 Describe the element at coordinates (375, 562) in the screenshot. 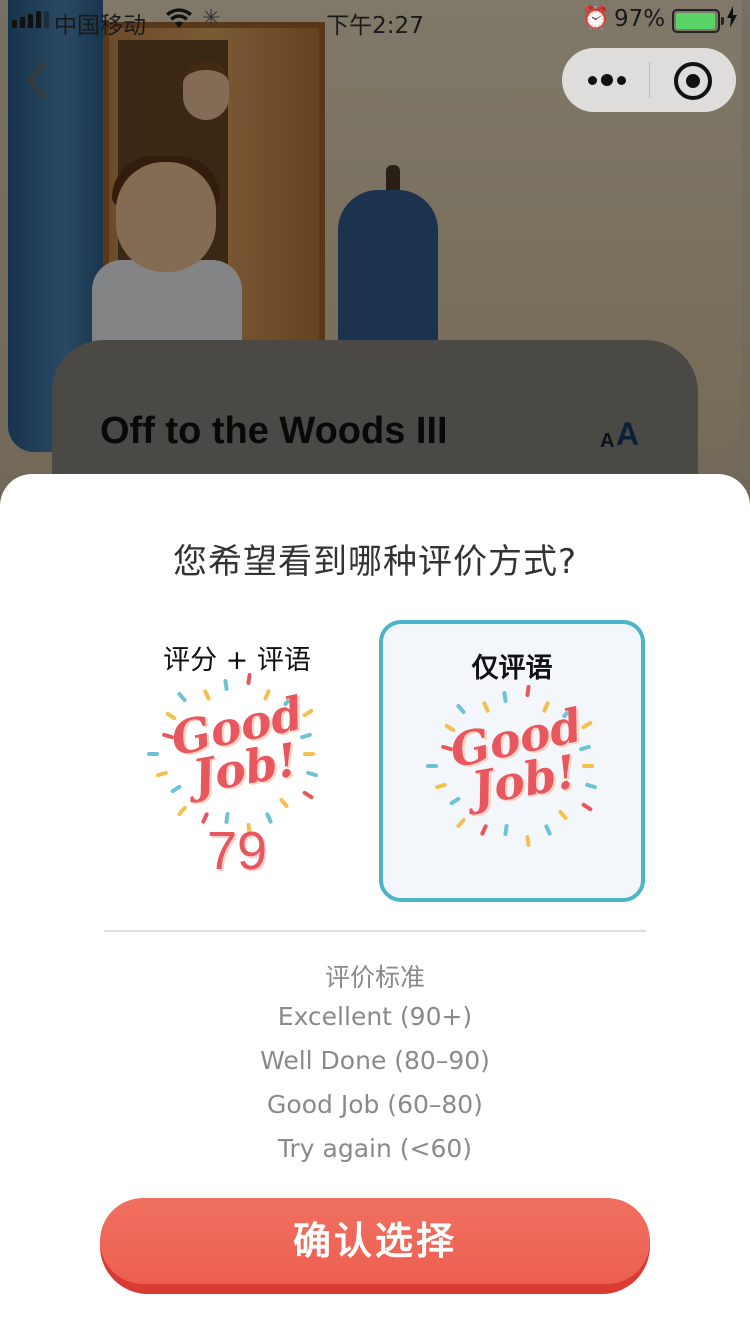

I see `sheet-question: 您希望看到哪种评价方式?` at that location.